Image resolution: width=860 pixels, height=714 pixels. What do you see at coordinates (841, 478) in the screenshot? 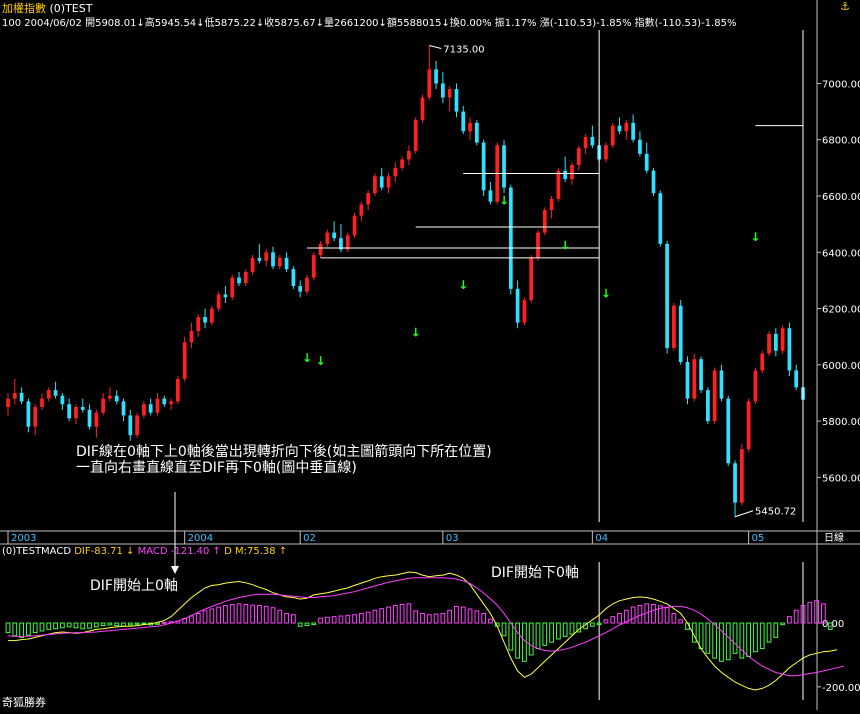
I see `price-tick-label: 5600.00` at bounding box center [841, 478].